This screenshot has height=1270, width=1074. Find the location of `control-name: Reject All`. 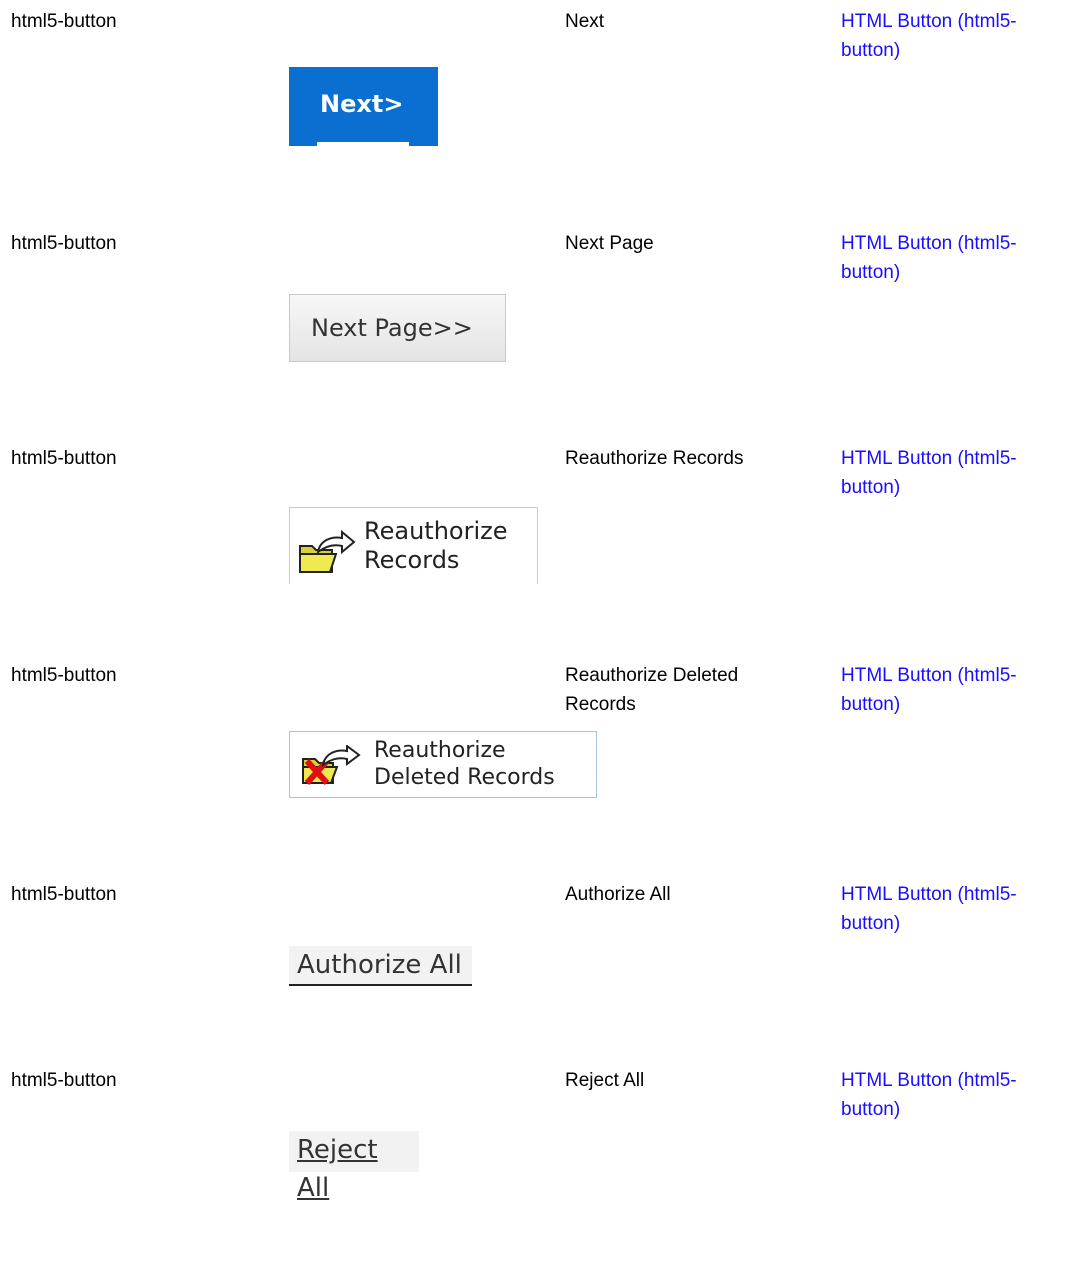

control-name: Reject All is located at coordinates (605, 1080).